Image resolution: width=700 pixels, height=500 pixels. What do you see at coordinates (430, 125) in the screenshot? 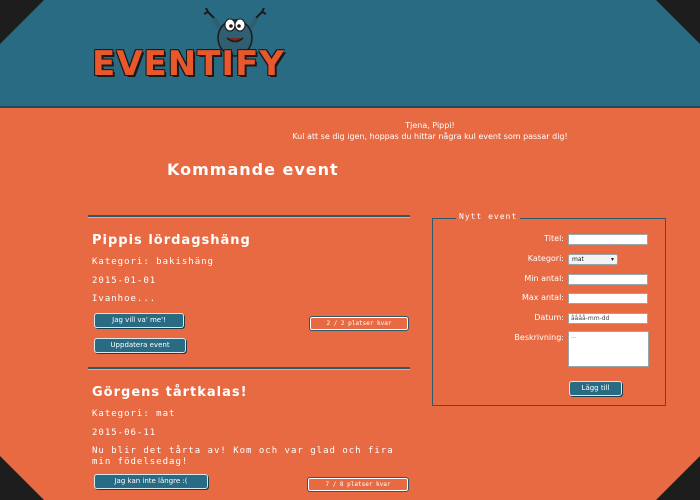
I see `greeting-line-1: Tjena, Pippi!` at bounding box center [430, 125].